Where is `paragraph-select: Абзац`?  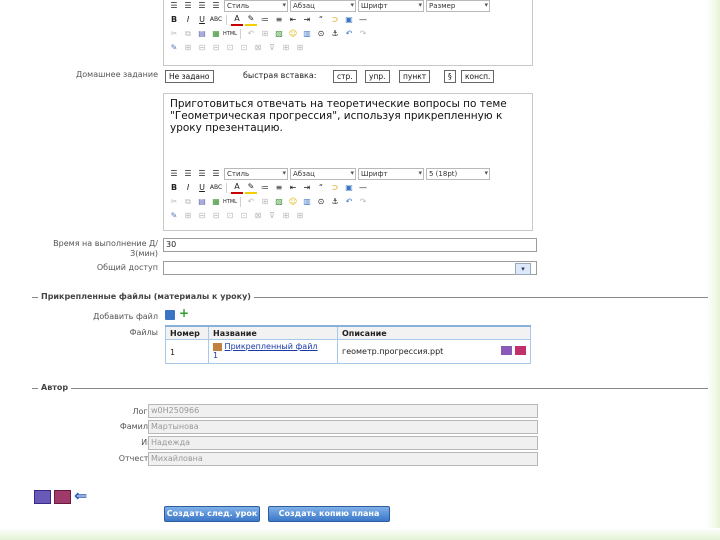 paragraph-select: Абзац is located at coordinates (323, 6).